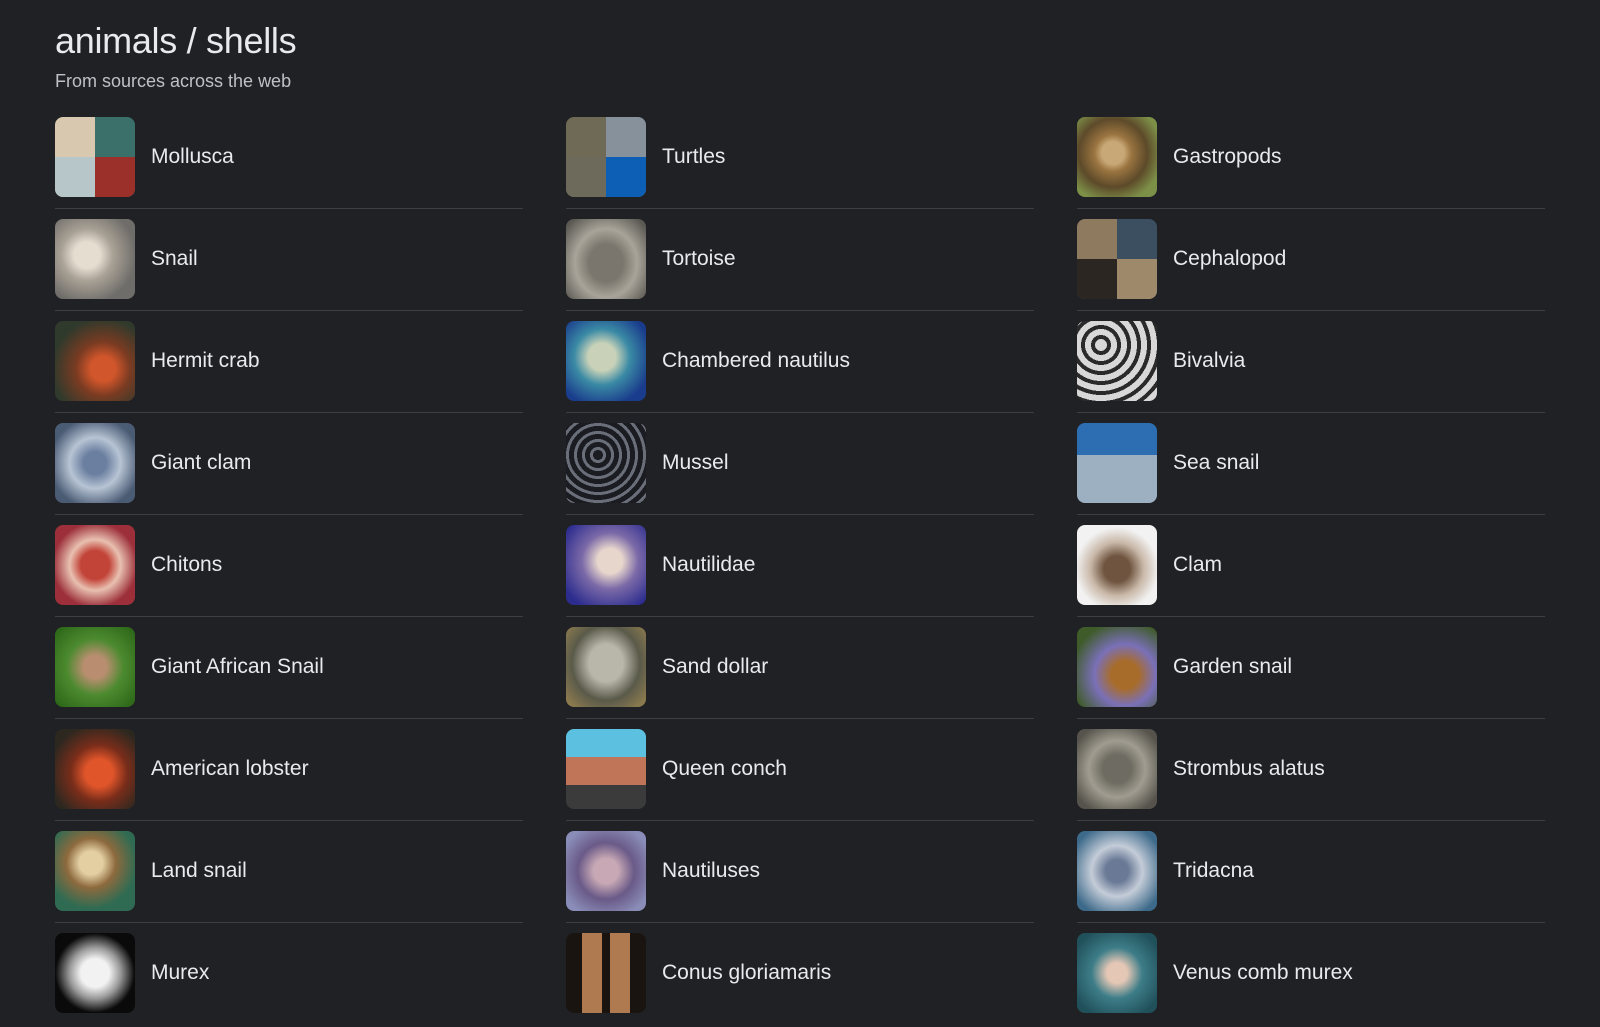  Describe the element at coordinates (199, 870) in the screenshot. I see `list-item-label: Land snail` at that location.